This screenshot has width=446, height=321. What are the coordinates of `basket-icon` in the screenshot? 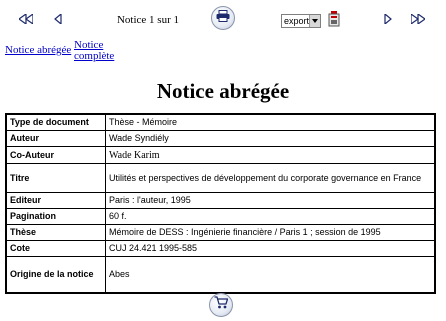 It's located at (221, 305).